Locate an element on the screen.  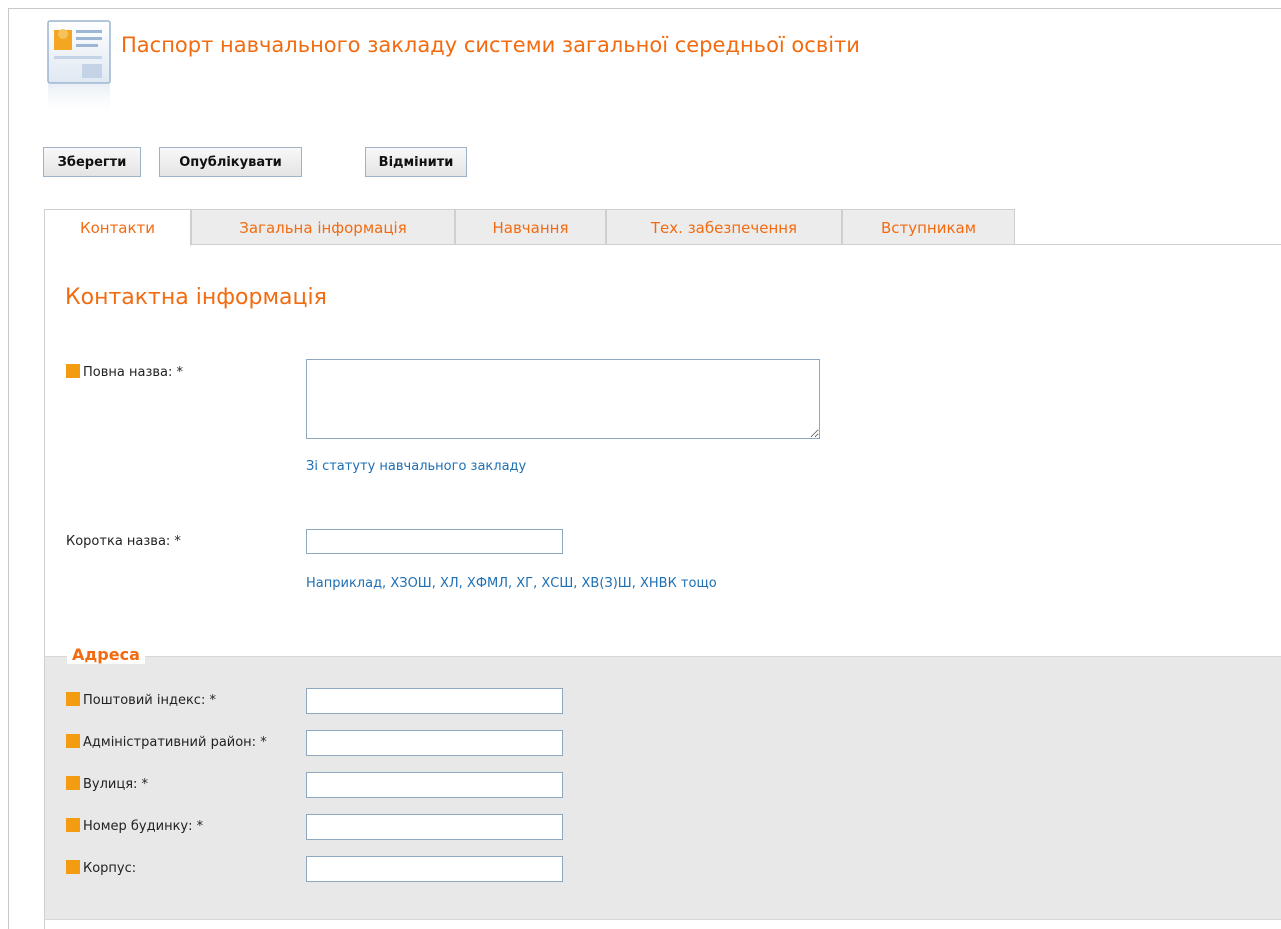
address-legend: Адреса is located at coordinates (106, 654).